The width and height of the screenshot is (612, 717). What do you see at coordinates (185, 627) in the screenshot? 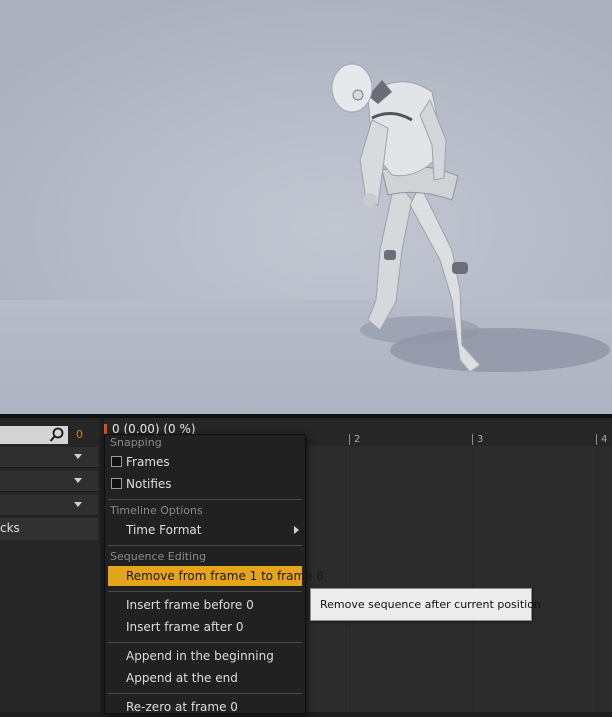
I see `insert-after-label: Insert frame after 0` at bounding box center [185, 627].